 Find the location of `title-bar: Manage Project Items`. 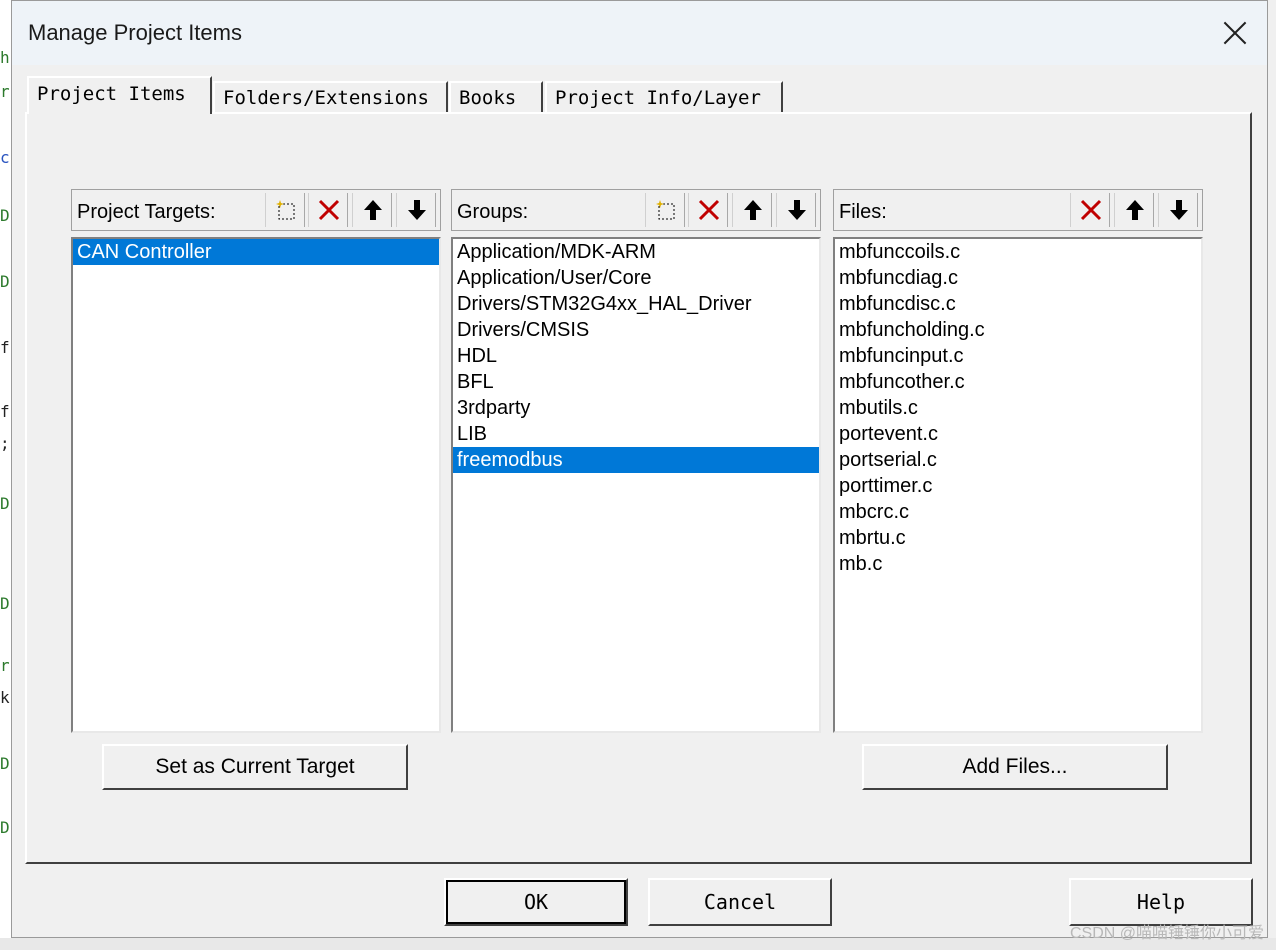

title-bar: Manage Project Items is located at coordinates (639, 33).